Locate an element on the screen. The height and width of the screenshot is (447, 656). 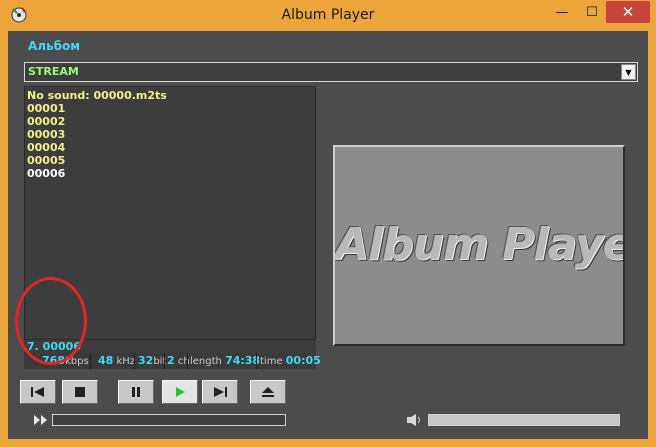
length-value: 74:38 is located at coordinates (243, 360).